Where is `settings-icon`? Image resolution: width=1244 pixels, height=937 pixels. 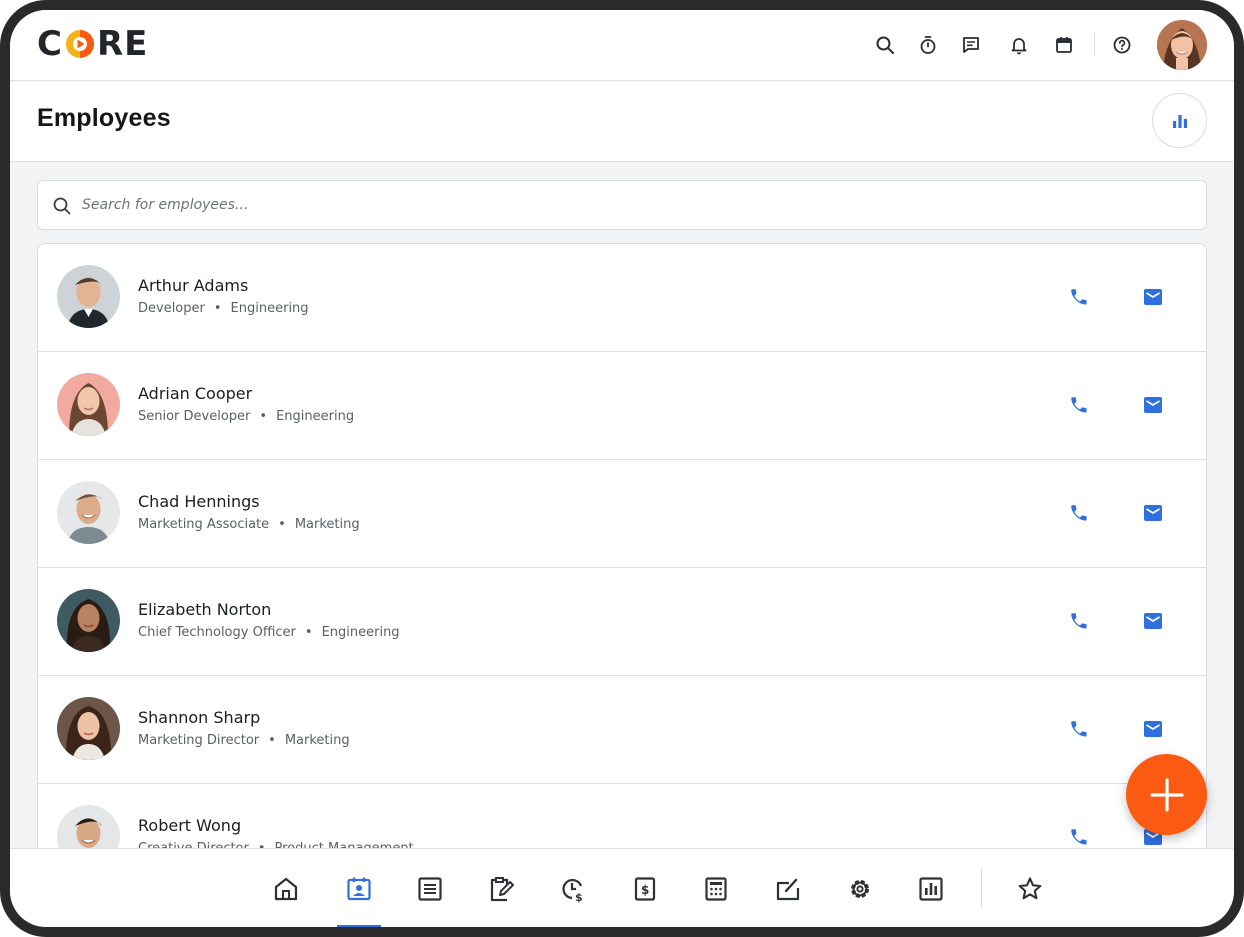
settings-icon is located at coordinates (860, 888).